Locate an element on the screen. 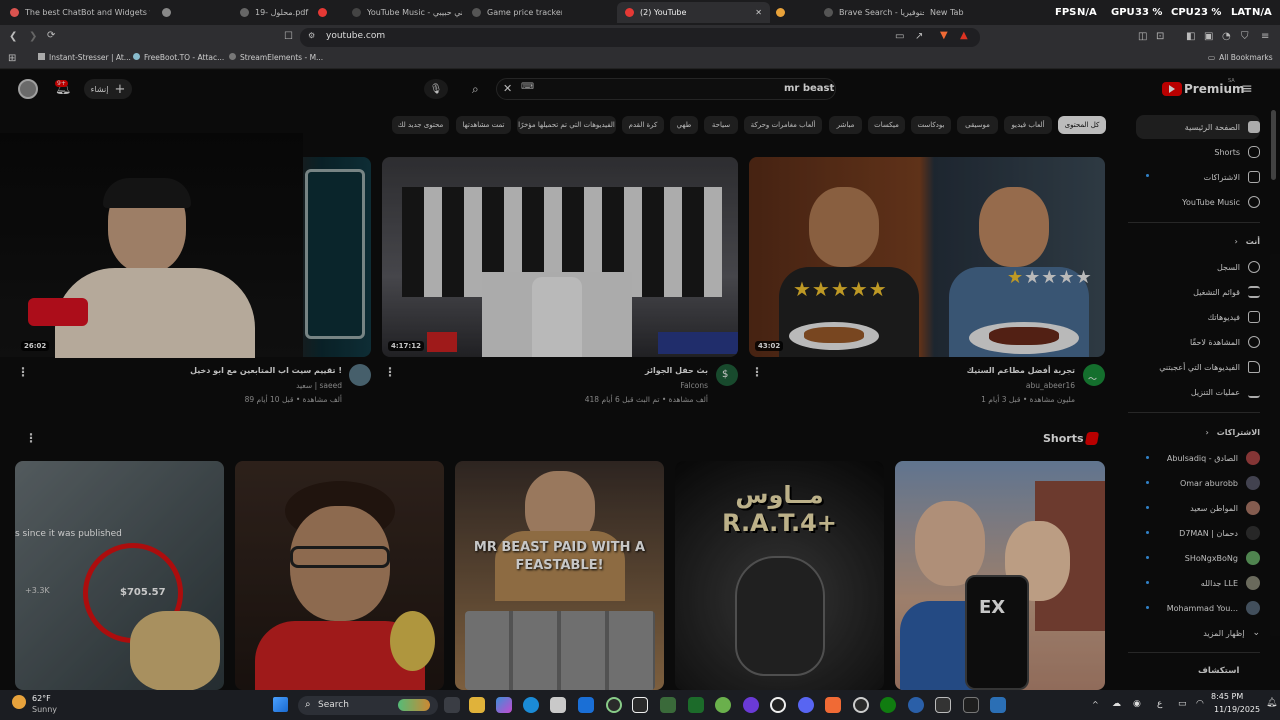 This screenshot has height=720, width=1280. youtube-logo-icon is located at coordinates (1172, 89).